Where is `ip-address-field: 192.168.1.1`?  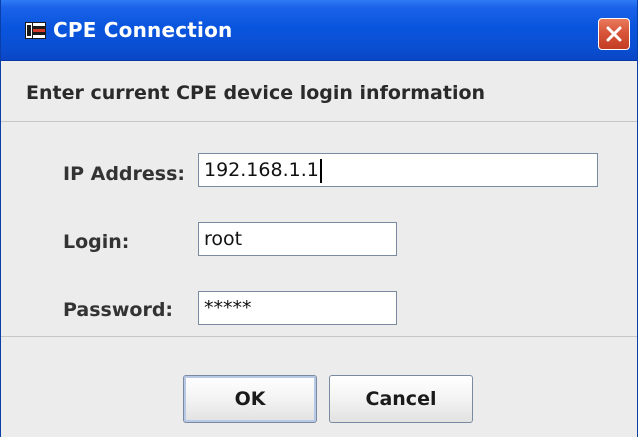 ip-address-field: 192.168.1.1 is located at coordinates (398, 170).